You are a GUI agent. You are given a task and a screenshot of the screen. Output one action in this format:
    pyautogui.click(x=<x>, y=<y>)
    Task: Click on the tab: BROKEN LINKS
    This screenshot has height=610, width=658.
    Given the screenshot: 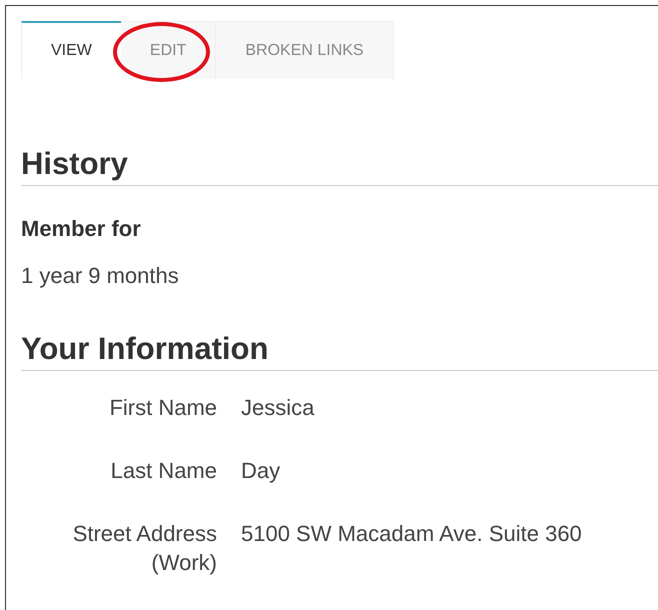 What is the action you would take?
    pyautogui.click(x=305, y=50)
    